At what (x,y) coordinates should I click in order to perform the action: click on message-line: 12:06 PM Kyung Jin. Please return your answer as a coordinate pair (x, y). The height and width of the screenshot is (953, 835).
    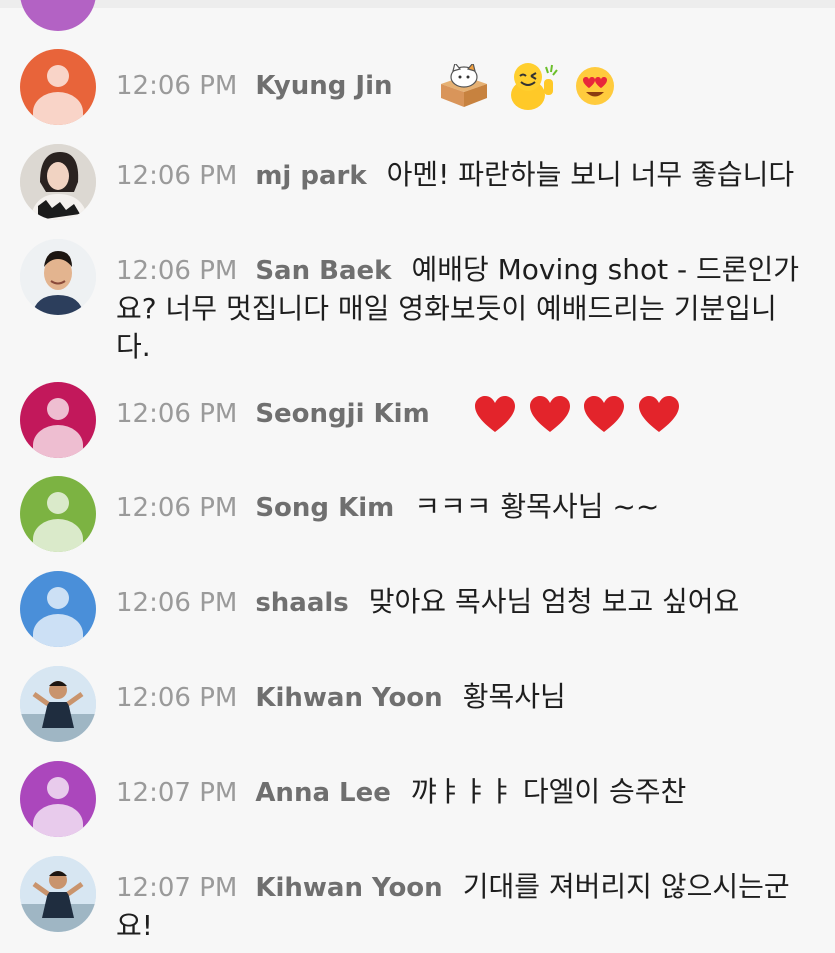
    Looking at the image, I should click on (470, 86).